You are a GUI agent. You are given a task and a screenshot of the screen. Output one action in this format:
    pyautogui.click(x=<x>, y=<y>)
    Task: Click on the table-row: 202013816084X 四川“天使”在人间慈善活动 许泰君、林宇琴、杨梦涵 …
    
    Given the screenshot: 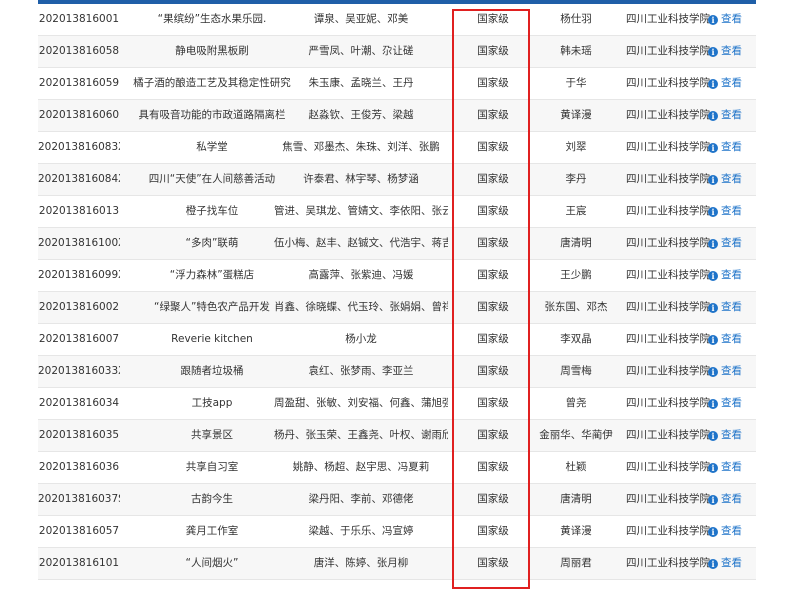 What is the action you would take?
    pyautogui.click(x=397, y=180)
    